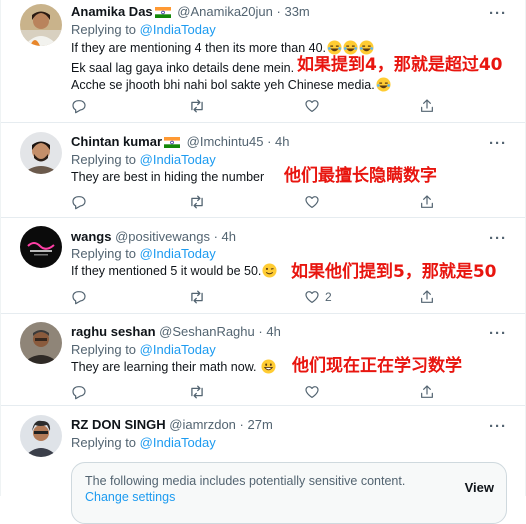 This screenshot has height=524, width=526. Describe the element at coordinates (400, 65) in the screenshot. I see `chinese-translation-overlay: 如果提到4，那就是超过40` at that location.